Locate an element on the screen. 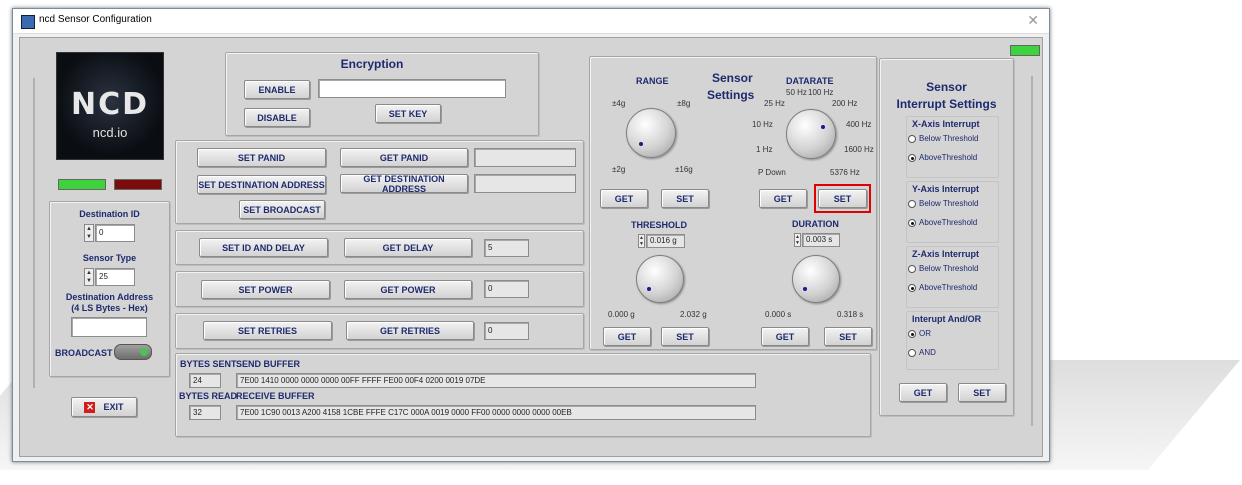  encryption-key-field is located at coordinates (412, 88).